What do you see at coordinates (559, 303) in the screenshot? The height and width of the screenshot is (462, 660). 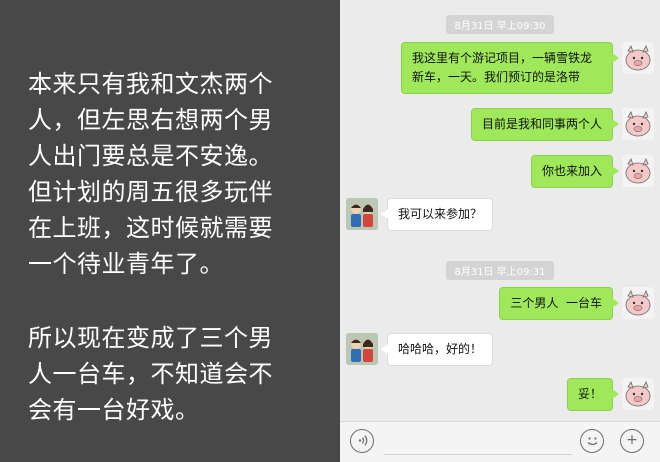 I see `message-bubble: 三个男人 一台车` at bounding box center [559, 303].